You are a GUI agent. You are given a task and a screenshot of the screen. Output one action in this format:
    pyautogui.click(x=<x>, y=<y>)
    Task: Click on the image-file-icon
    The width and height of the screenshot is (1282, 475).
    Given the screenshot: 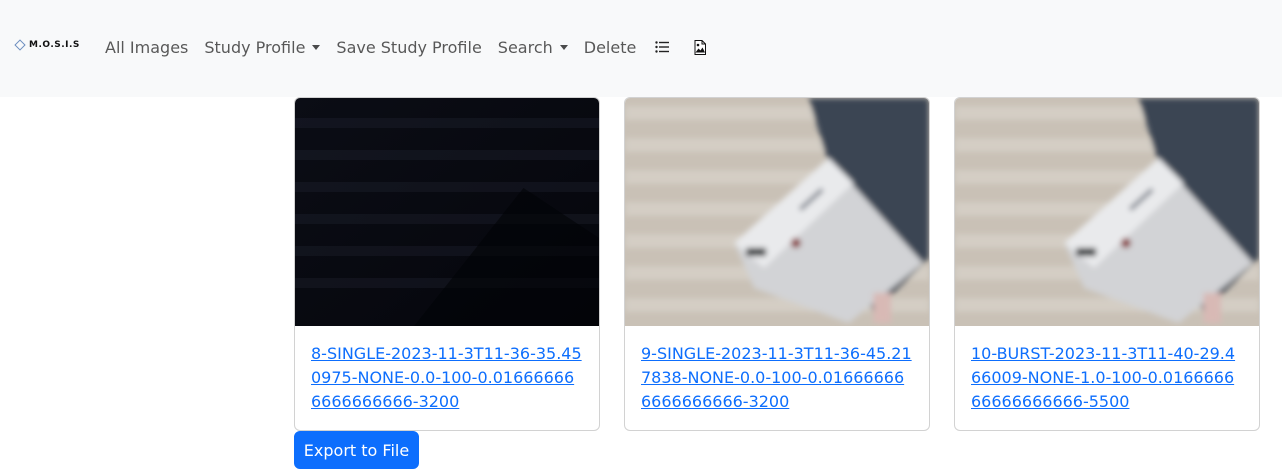 What is the action you would take?
    pyautogui.click(x=700, y=47)
    